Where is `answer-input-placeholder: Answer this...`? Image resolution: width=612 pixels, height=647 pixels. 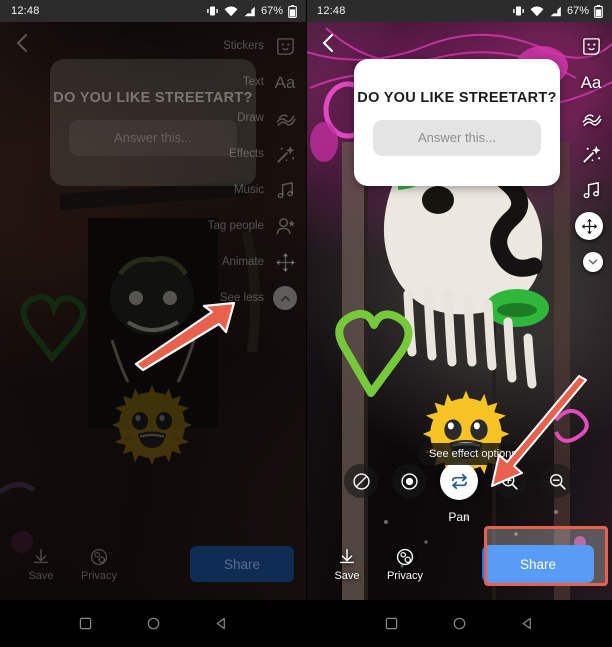
answer-input-placeholder: Answer this... is located at coordinates (457, 137).